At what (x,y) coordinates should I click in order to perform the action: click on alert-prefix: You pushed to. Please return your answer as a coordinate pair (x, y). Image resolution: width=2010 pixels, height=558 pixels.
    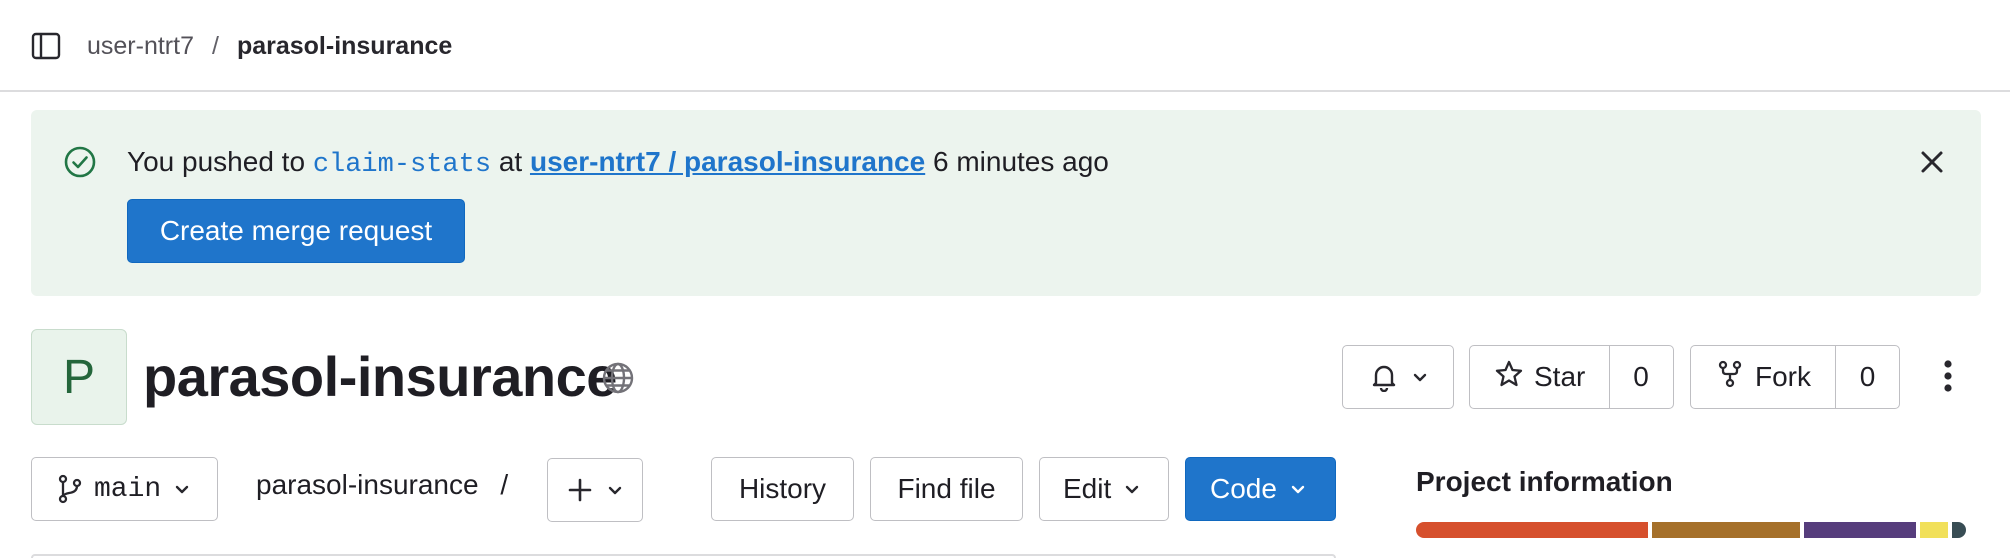
    Looking at the image, I should click on (220, 161).